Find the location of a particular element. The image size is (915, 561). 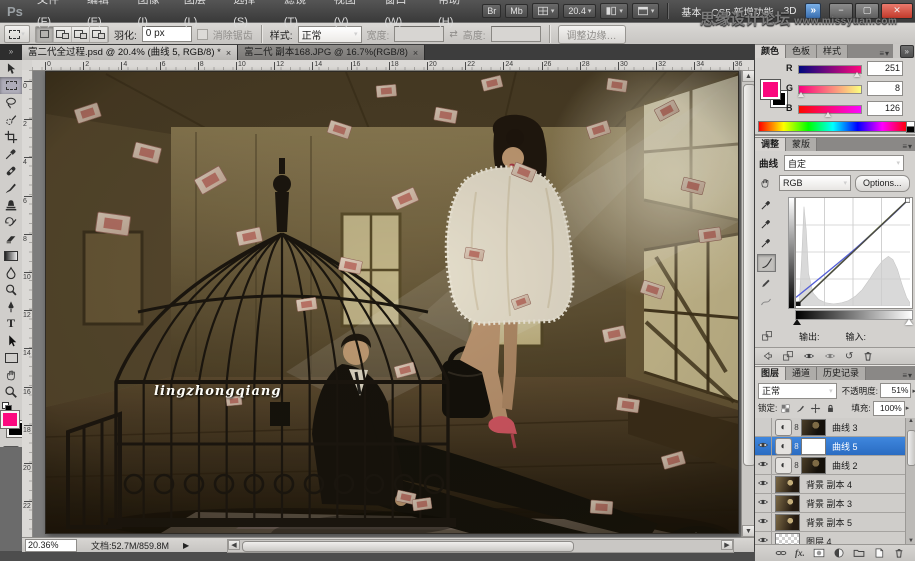

layer-row-2: ◐8曲线 2 is located at coordinates (835, 465).